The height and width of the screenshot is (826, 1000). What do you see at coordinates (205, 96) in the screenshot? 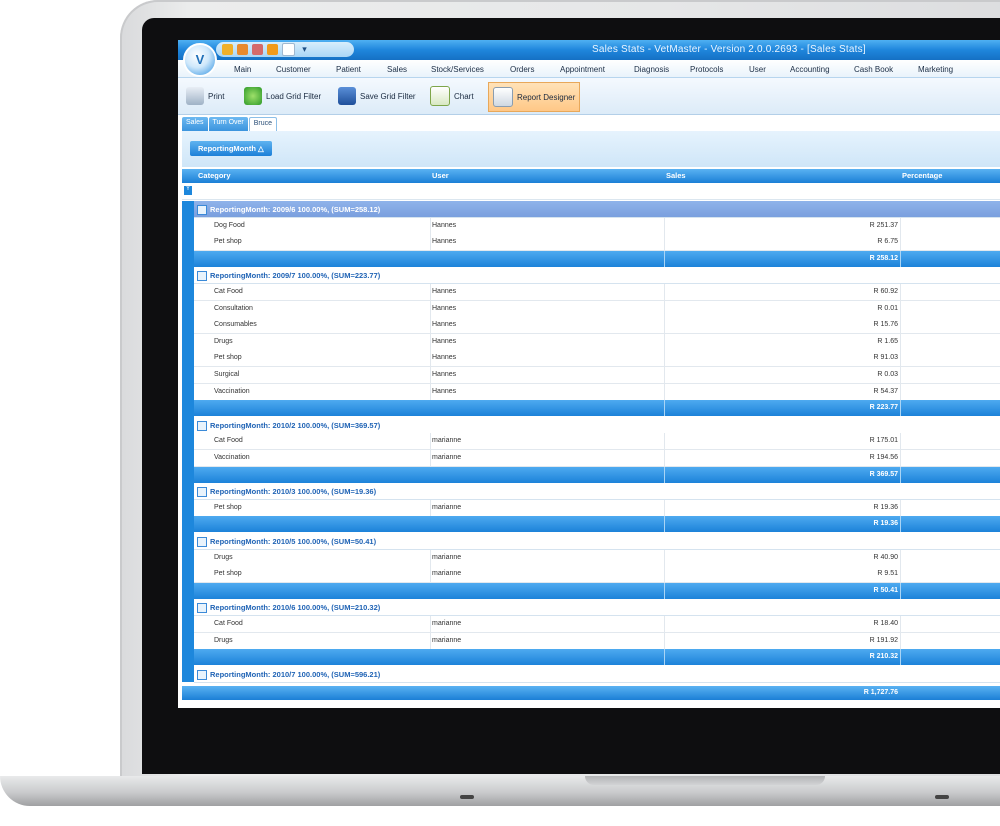
I see `print-button: Print` at bounding box center [205, 96].